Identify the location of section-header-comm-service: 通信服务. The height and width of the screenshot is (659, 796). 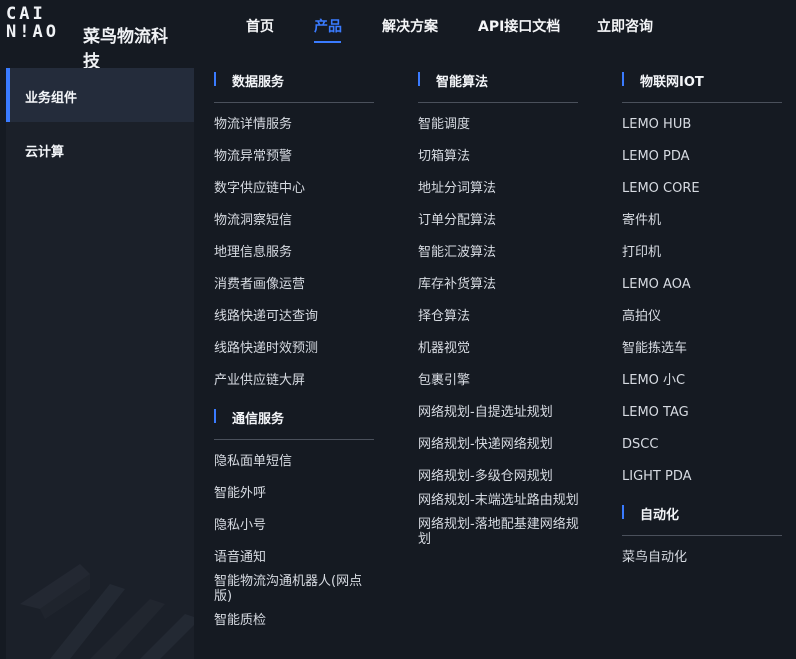
(295, 422).